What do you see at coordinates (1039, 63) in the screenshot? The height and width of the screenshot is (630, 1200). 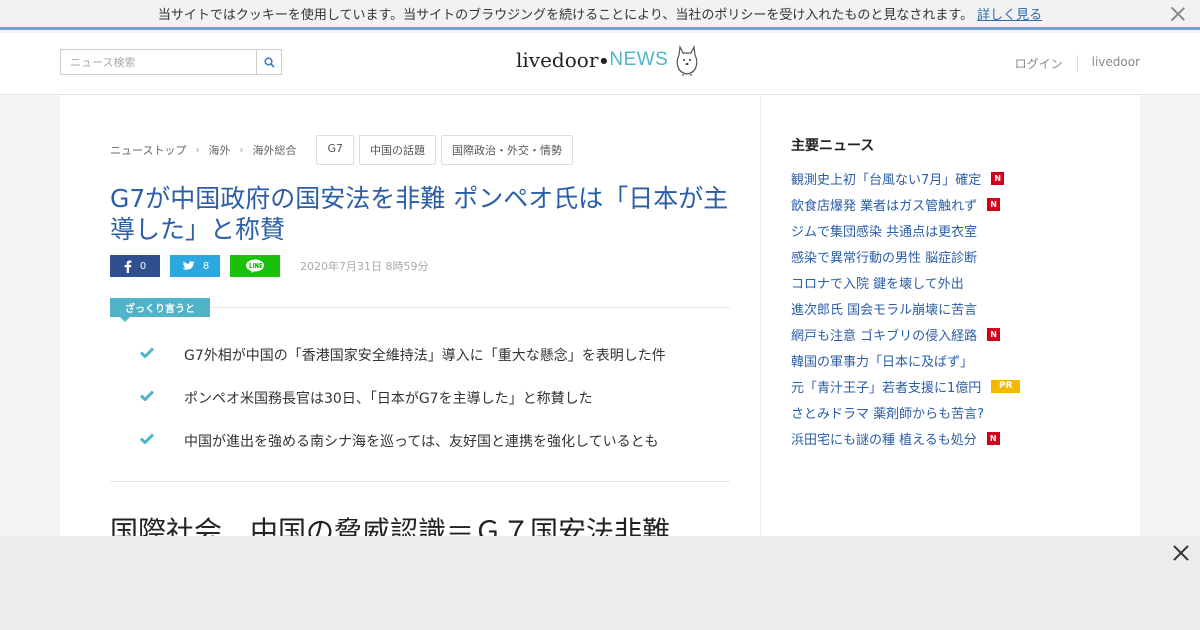 I see `login-link: ログイン` at bounding box center [1039, 63].